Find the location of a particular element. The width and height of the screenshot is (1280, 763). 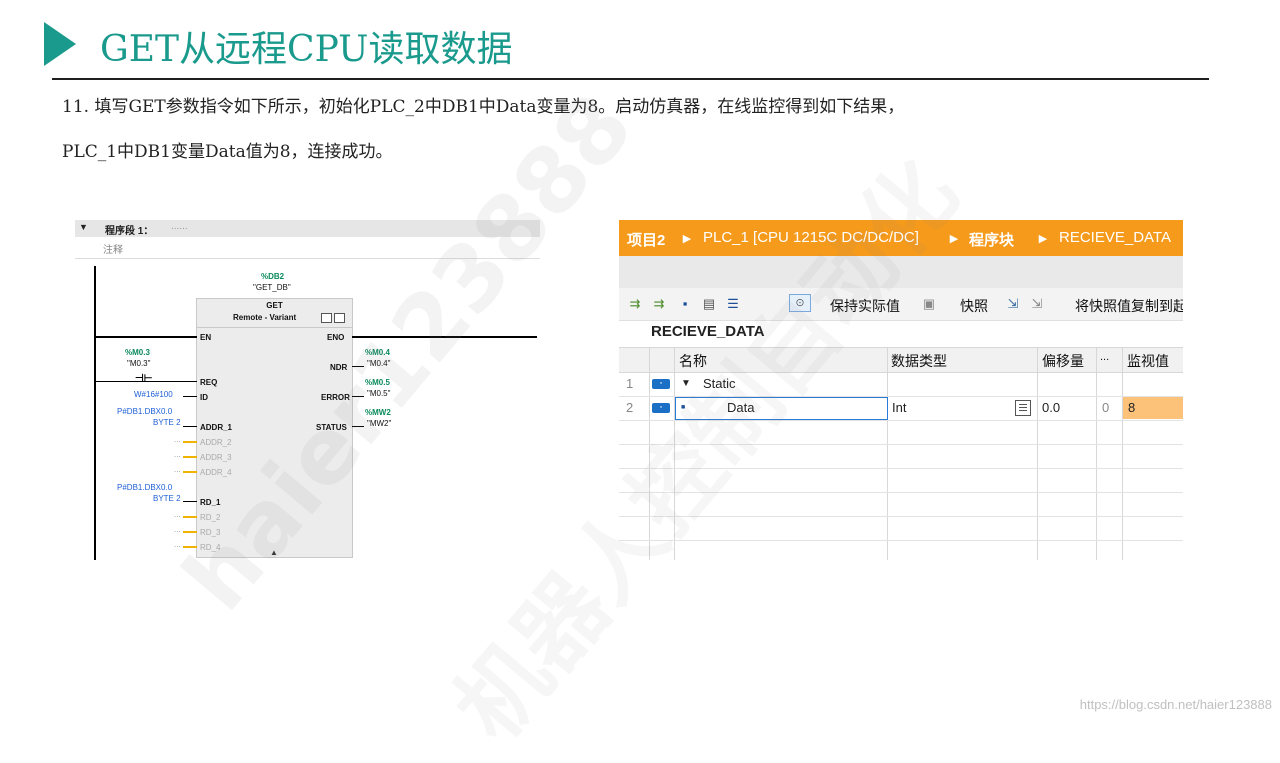

pin-status: STATUS is located at coordinates (331, 427).